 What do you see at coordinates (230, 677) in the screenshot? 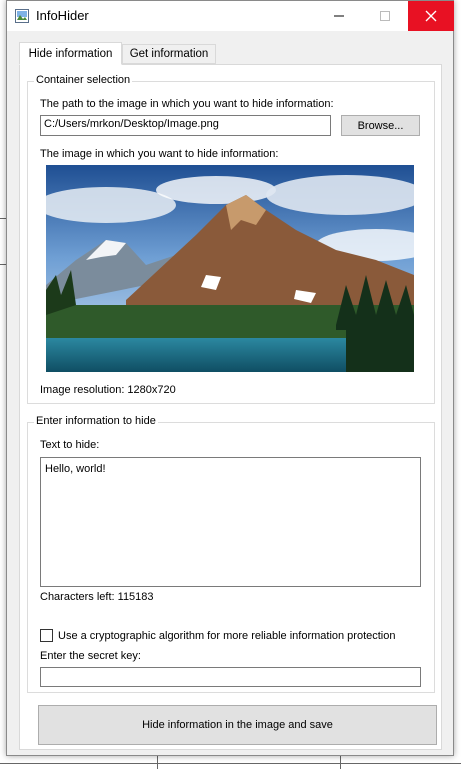
I see `secret-key-input` at bounding box center [230, 677].